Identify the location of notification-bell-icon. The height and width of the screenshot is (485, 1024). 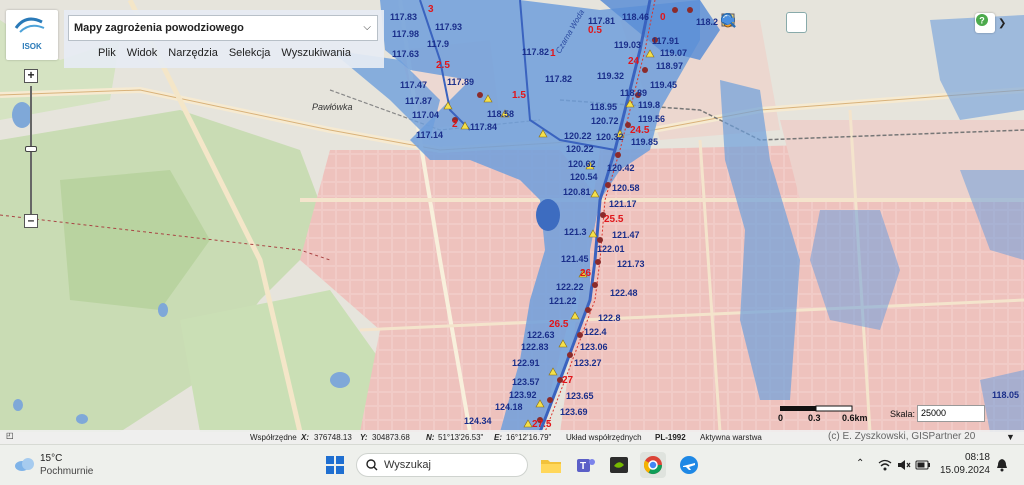
(1002, 465).